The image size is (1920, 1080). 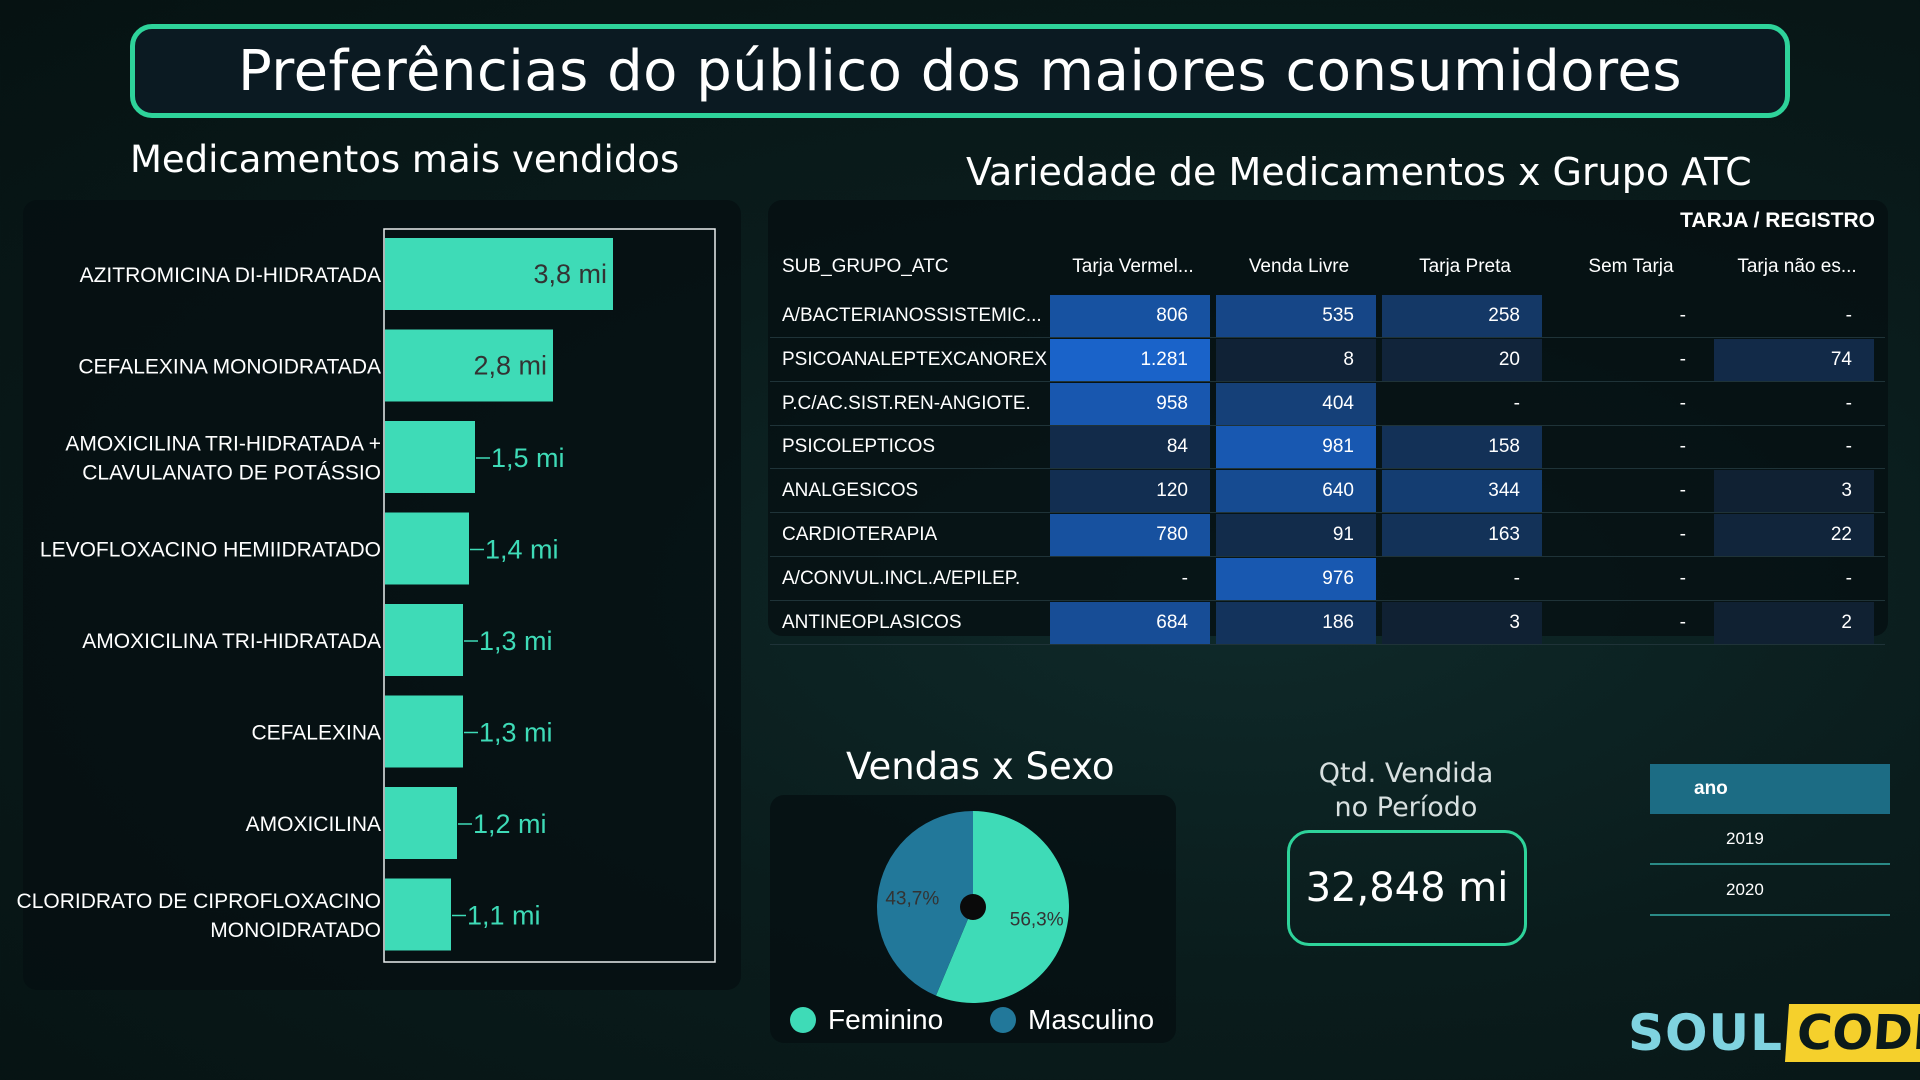 I want to click on table-row-label: CARDIOTERAPIA, so click(x=860, y=534).